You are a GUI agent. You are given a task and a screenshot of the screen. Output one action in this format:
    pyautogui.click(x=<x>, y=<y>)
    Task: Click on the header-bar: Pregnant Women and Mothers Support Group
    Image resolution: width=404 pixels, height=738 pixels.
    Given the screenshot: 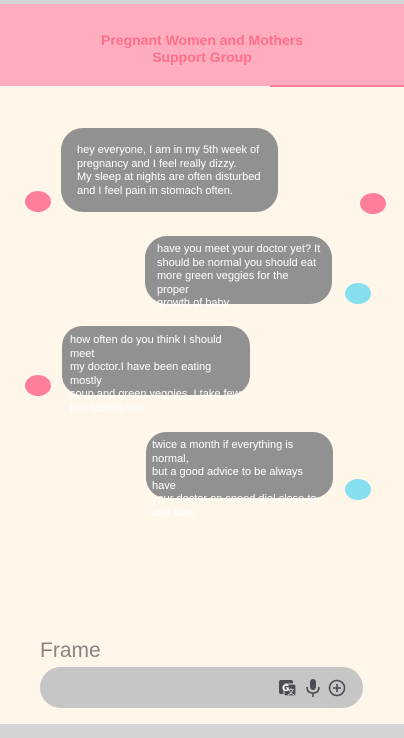 What is the action you would take?
    pyautogui.click(x=202, y=45)
    